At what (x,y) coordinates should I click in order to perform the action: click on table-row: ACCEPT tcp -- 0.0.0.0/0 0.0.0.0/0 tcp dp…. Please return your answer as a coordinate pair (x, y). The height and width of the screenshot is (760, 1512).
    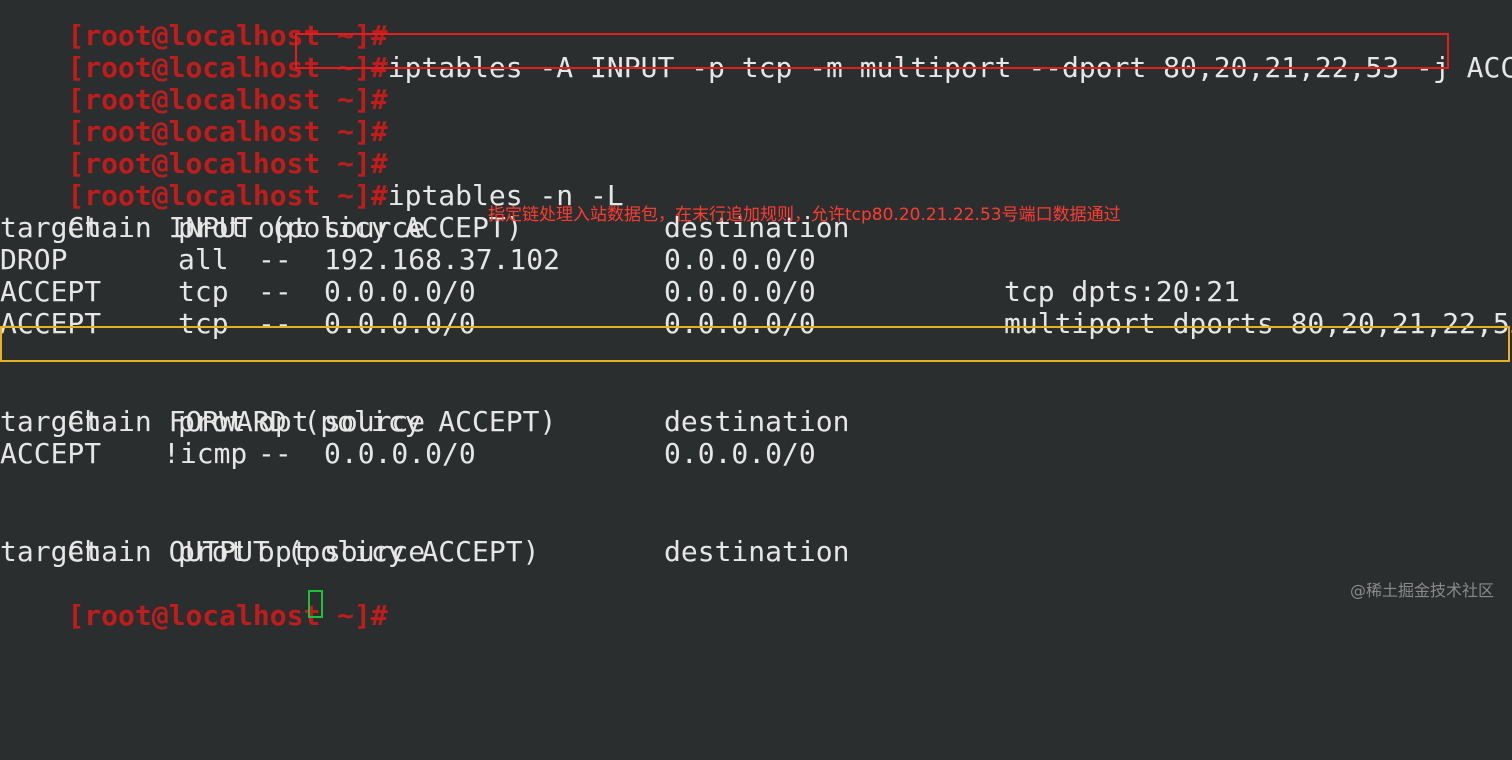
    Looking at the image, I should click on (620, 291).